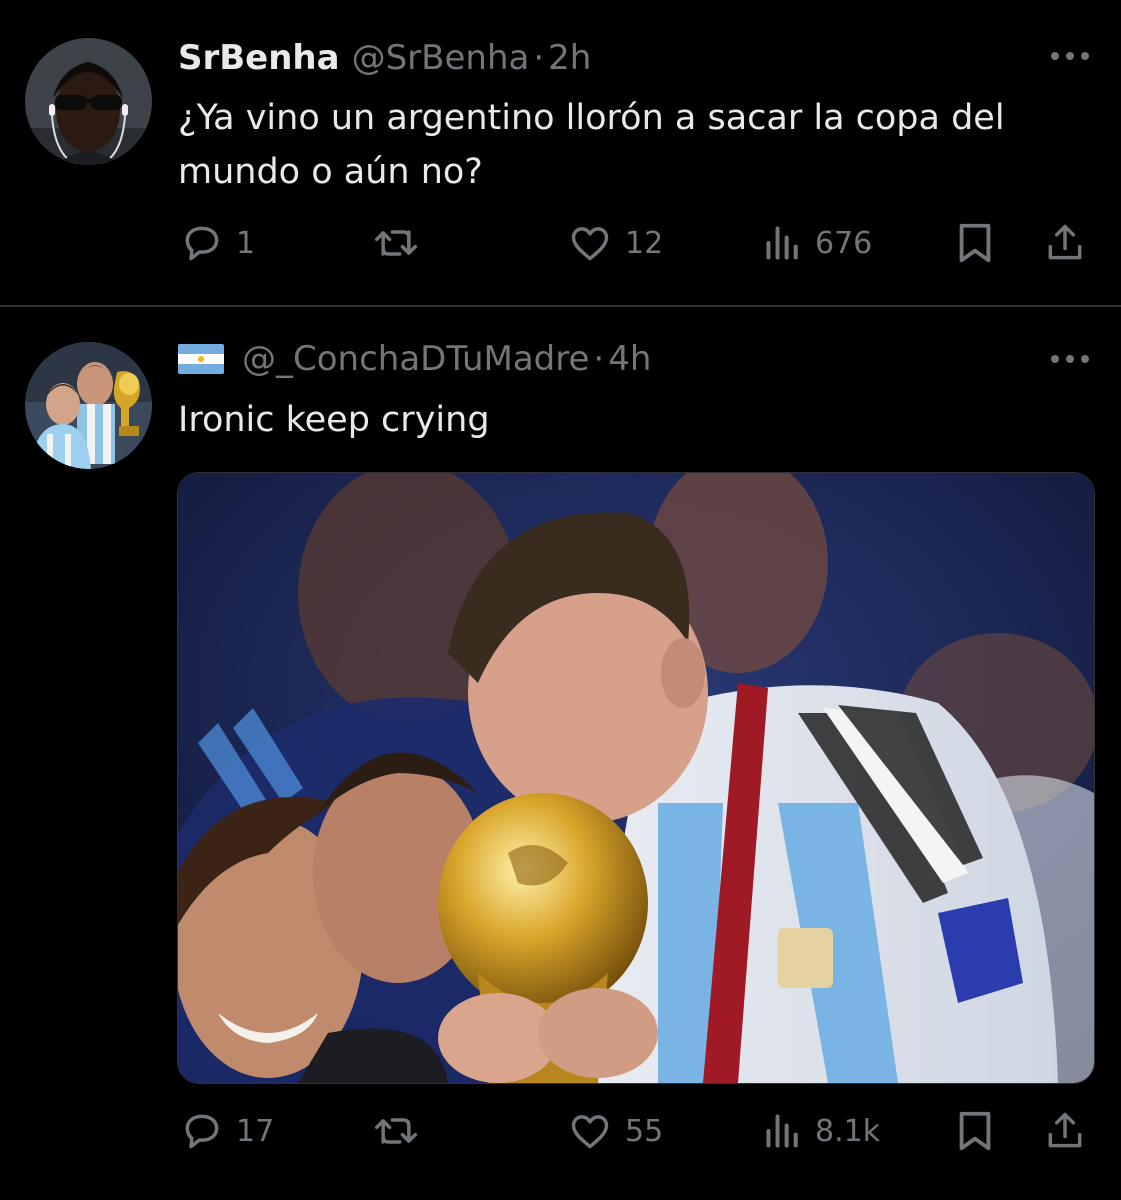 The height and width of the screenshot is (1200, 1121). Describe the element at coordinates (259, 58) in the screenshot. I see `display-name: SrBenha` at that location.